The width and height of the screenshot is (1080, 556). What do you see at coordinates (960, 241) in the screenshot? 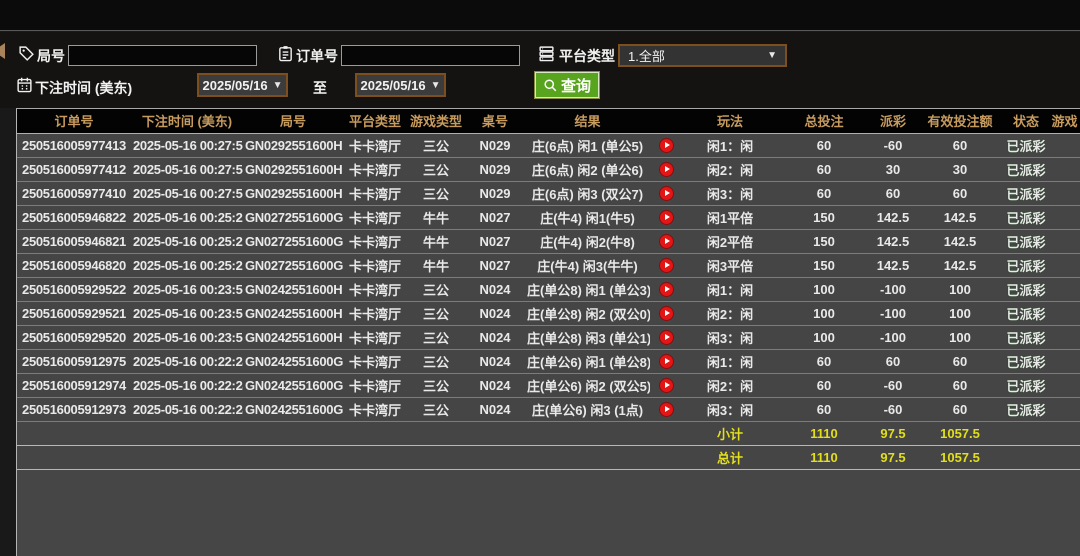
I see `cell-valid-bet: 142.5` at bounding box center [960, 241].